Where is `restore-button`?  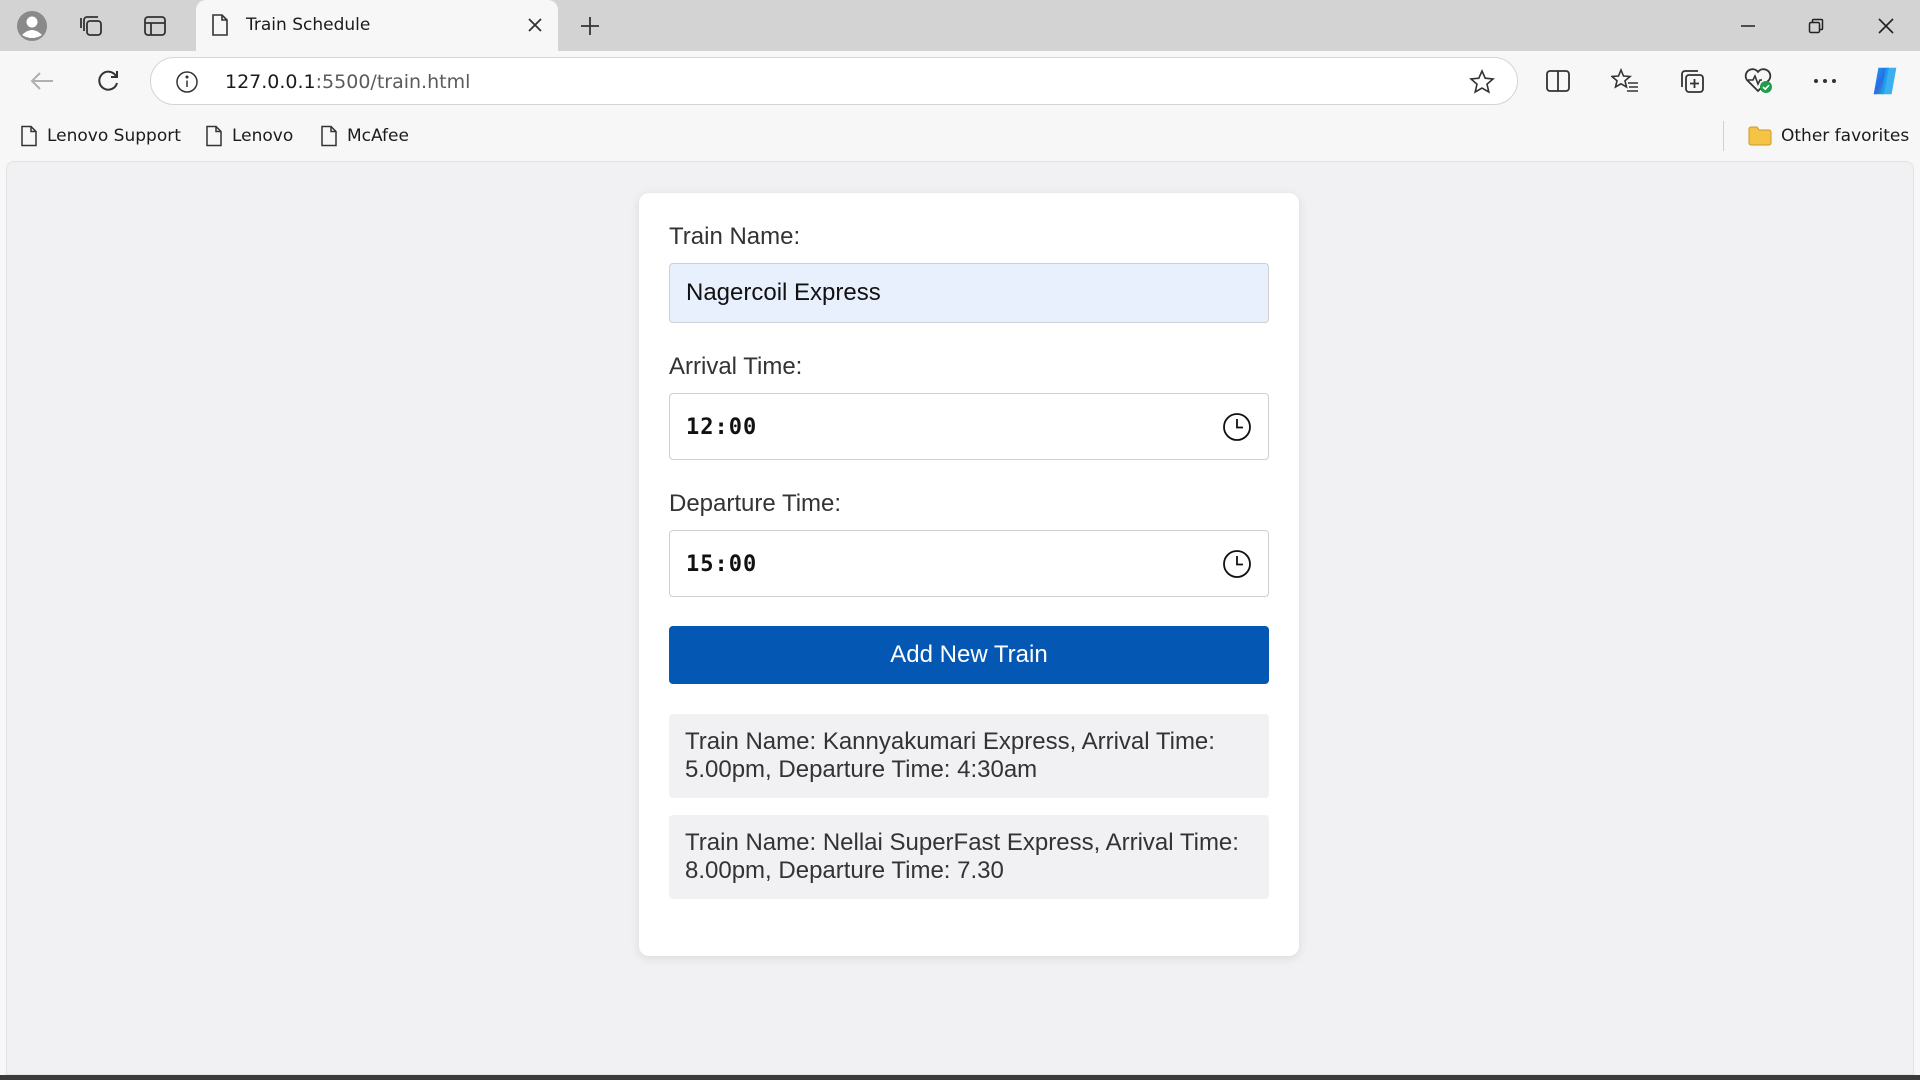
restore-button is located at coordinates (1816, 25).